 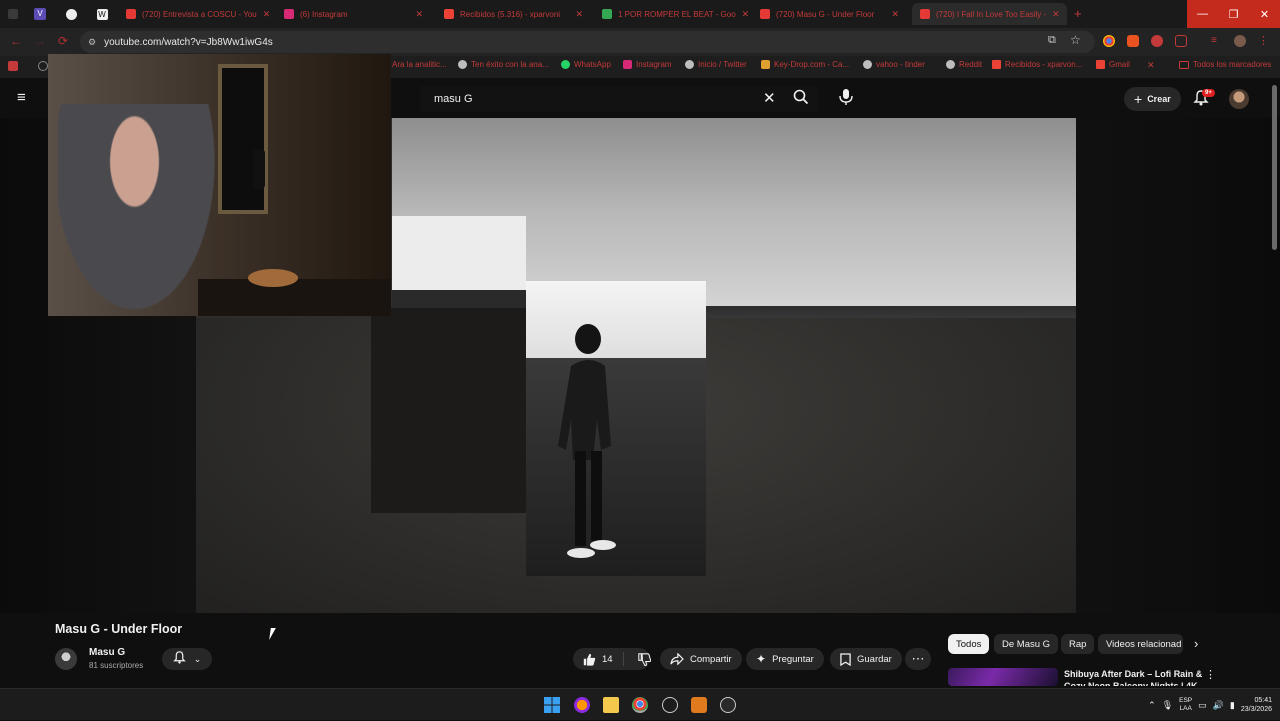 What do you see at coordinates (552, 705) in the screenshot?
I see `windows-start-icon` at bounding box center [552, 705].